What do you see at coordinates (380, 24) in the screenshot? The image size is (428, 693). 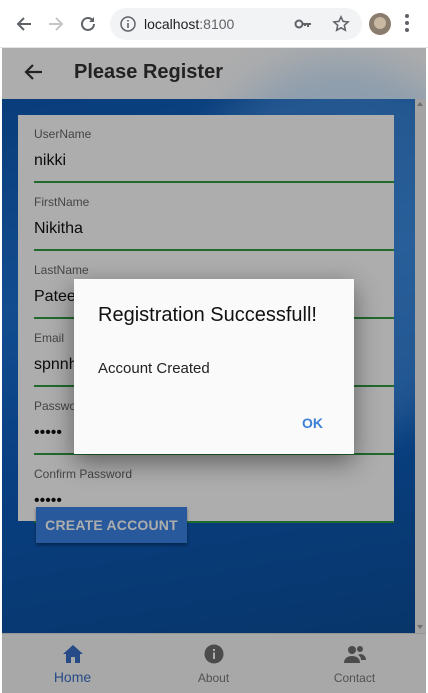 I see `profile-avatar` at bounding box center [380, 24].